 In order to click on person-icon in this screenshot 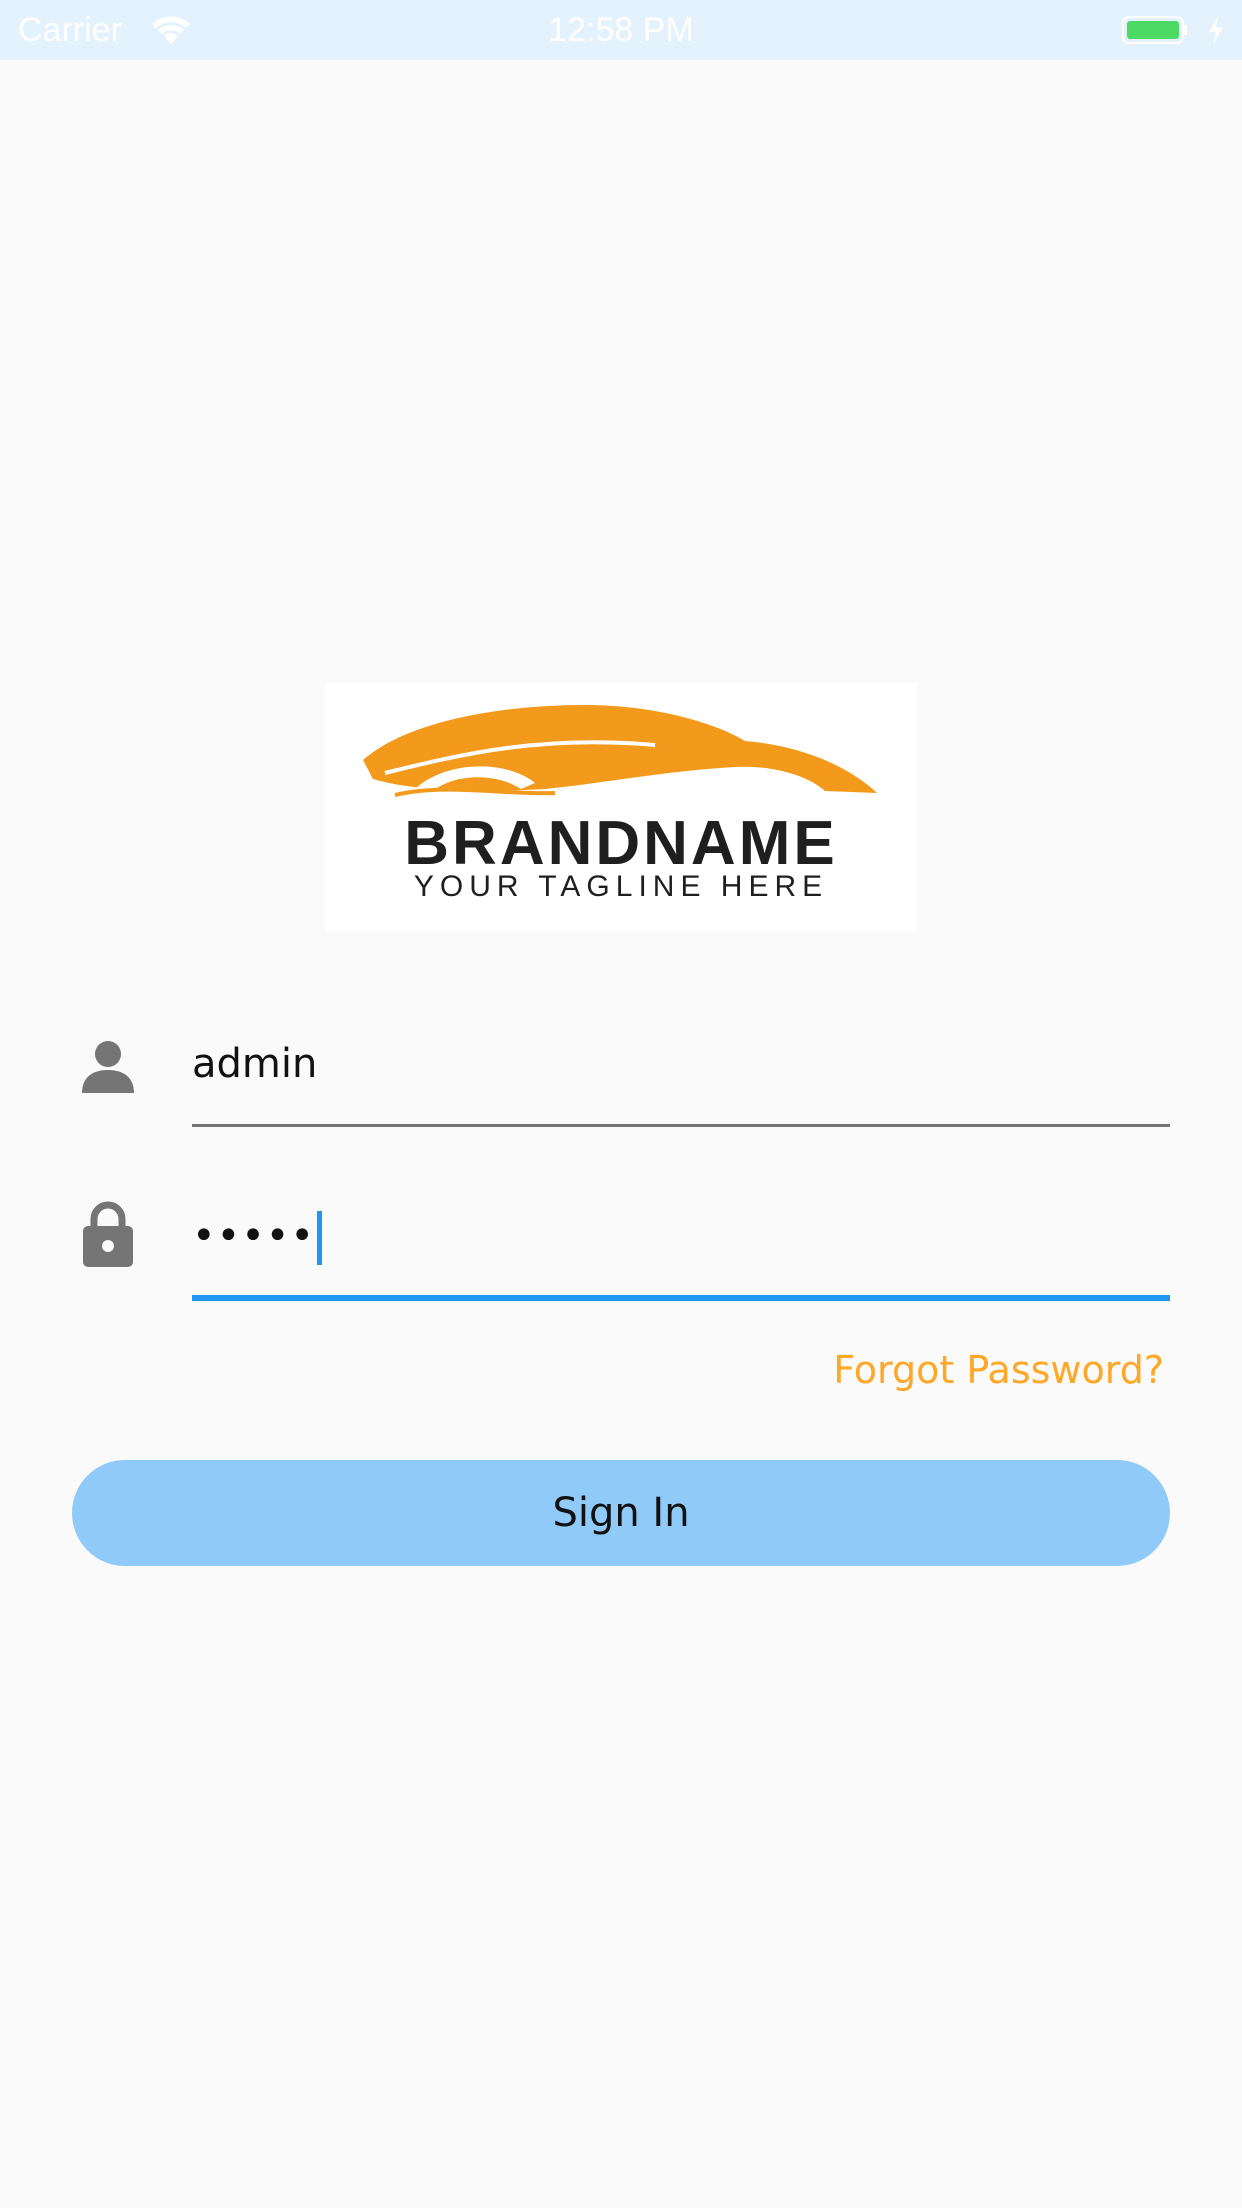, I will do `click(108, 1067)`.